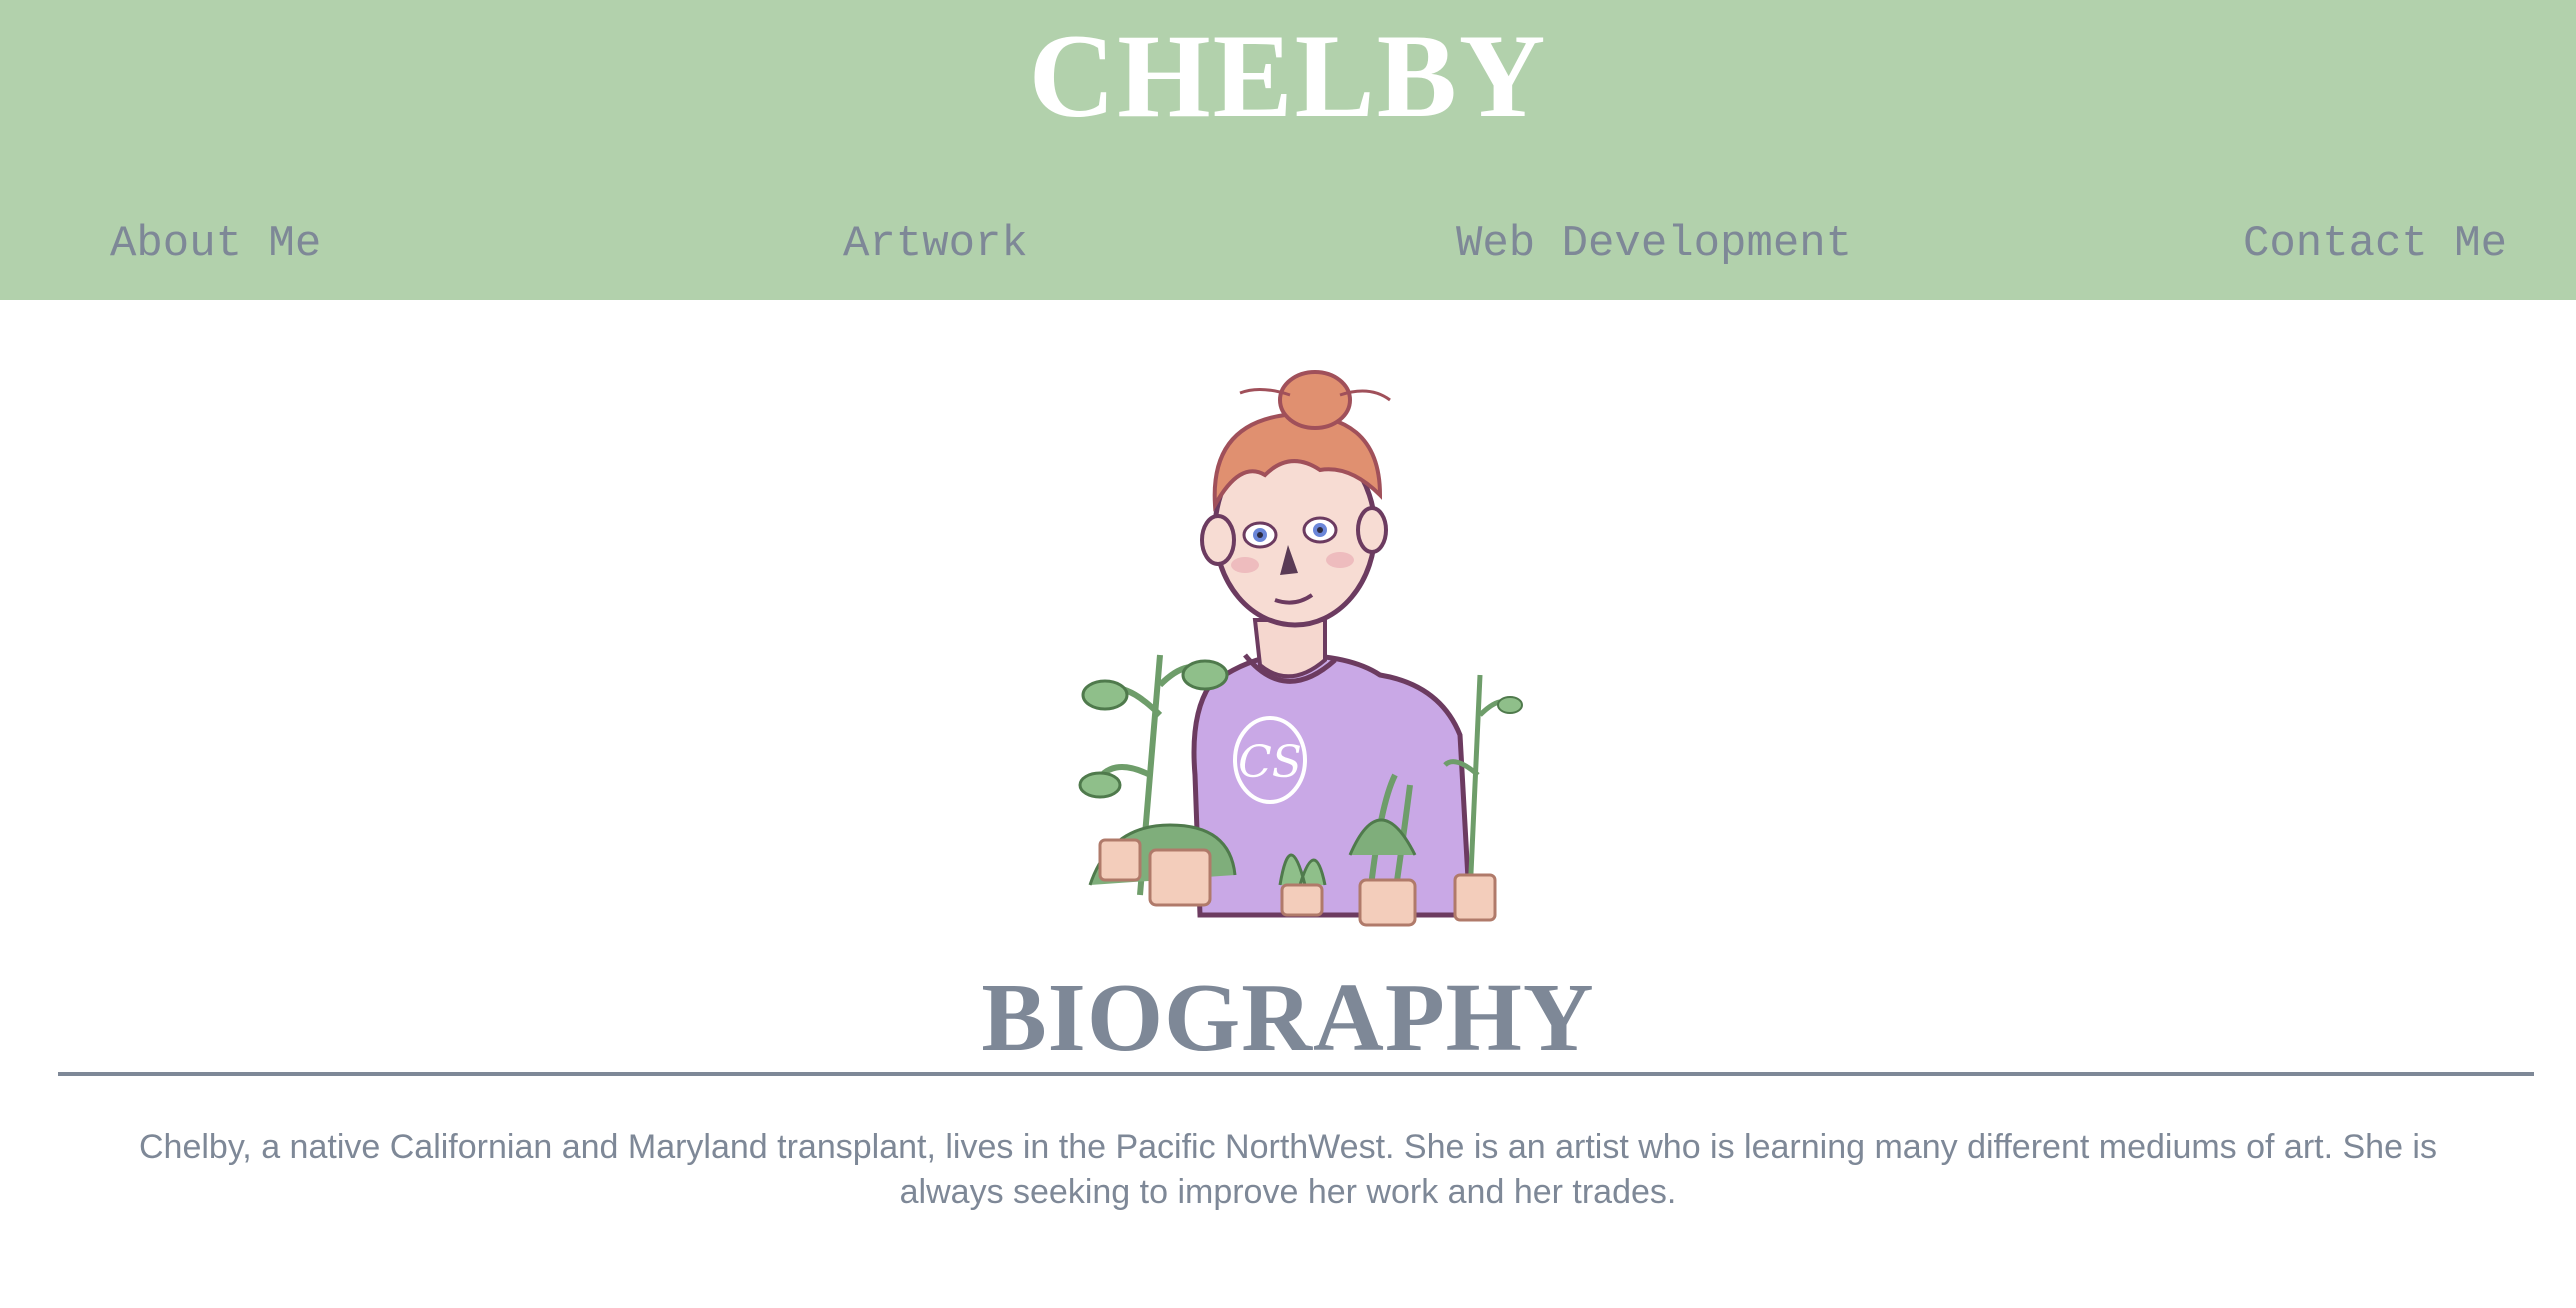  What do you see at coordinates (935, 244) in the screenshot?
I see `nav-link-artwork: Artwork` at bounding box center [935, 244].